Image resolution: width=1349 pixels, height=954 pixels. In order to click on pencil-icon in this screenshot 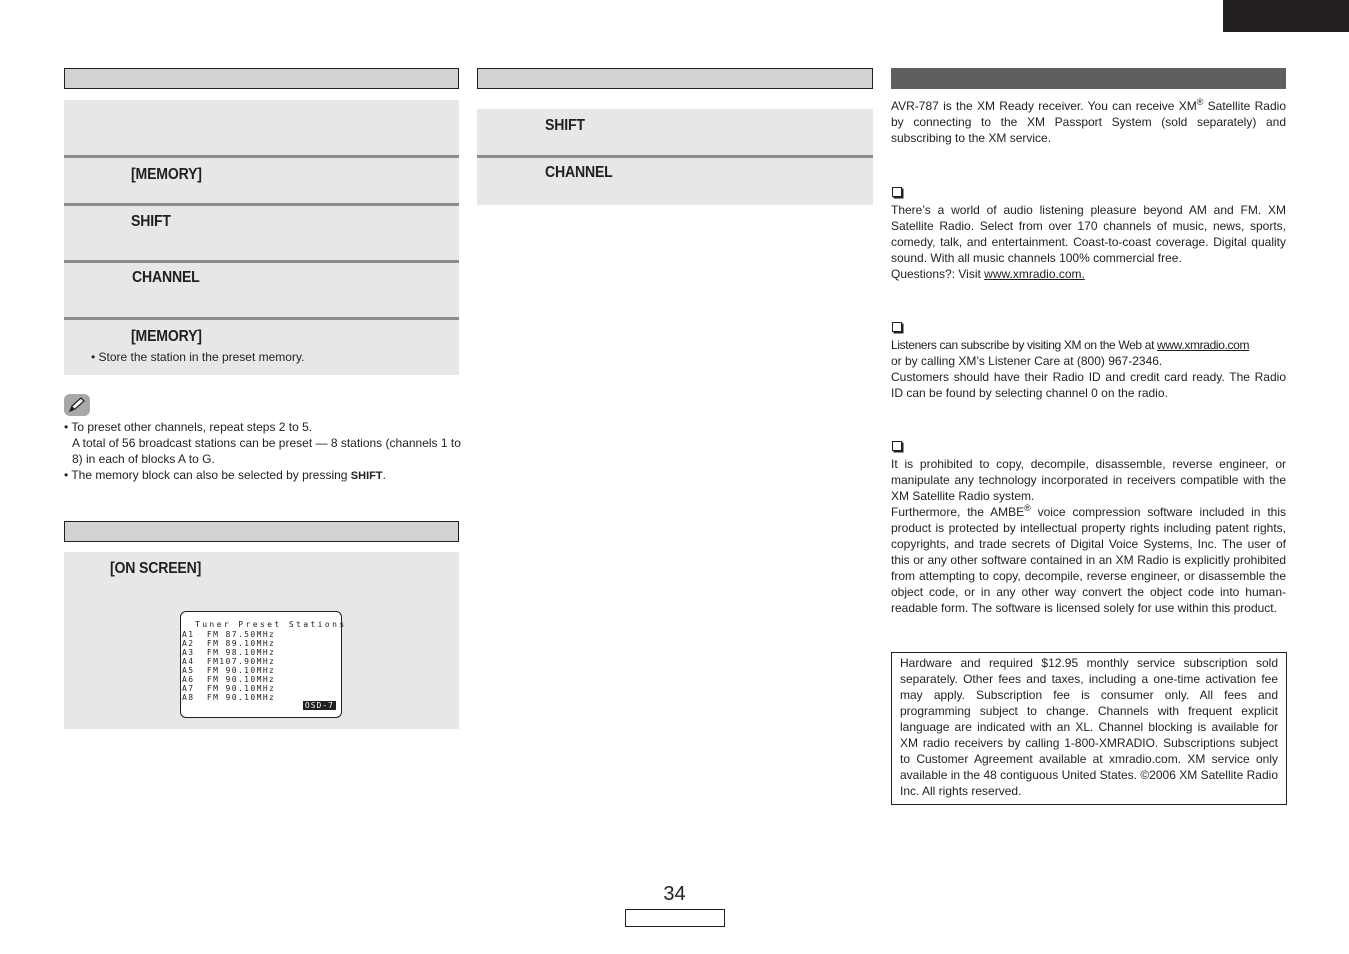, I will do `click(77, 405)`.